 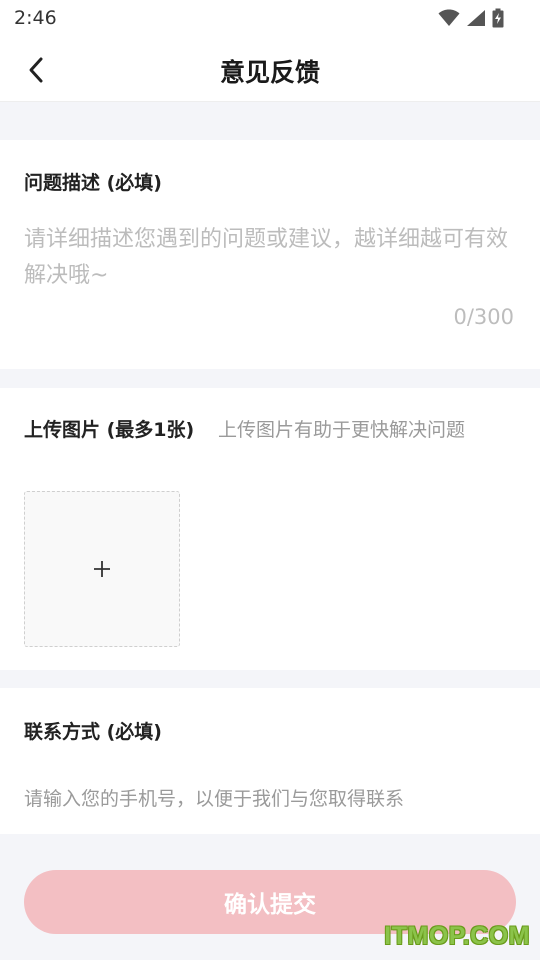 I want to click on page-title: 意见反馈, so click(x=269, y=72).